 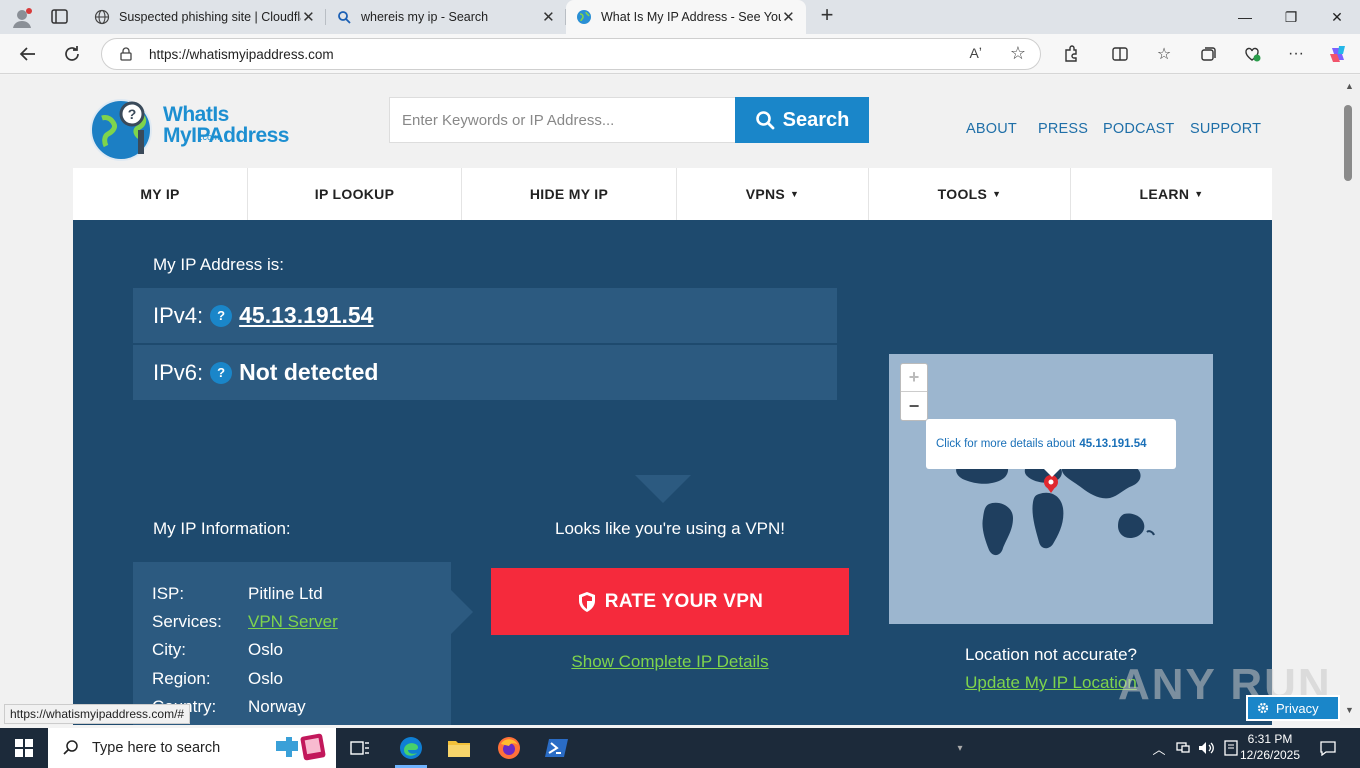 What do you see at coordinates (1006, 444) in the screenshot?
I see `map-tooltip-text: Click for more details about` at bounding box center [1006, 444].